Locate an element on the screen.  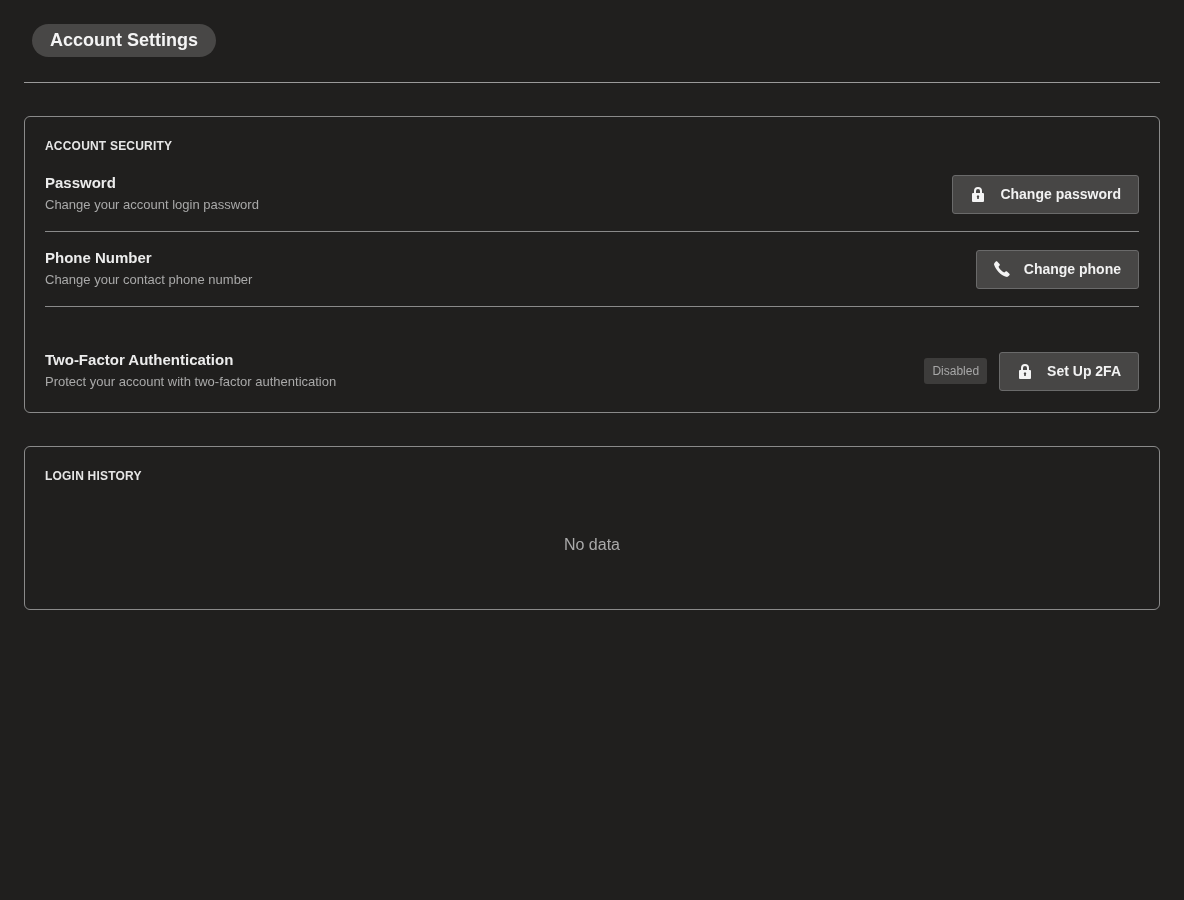
setting-description: Protect your account with two-factor authentication is located at coordinates (191, 382).